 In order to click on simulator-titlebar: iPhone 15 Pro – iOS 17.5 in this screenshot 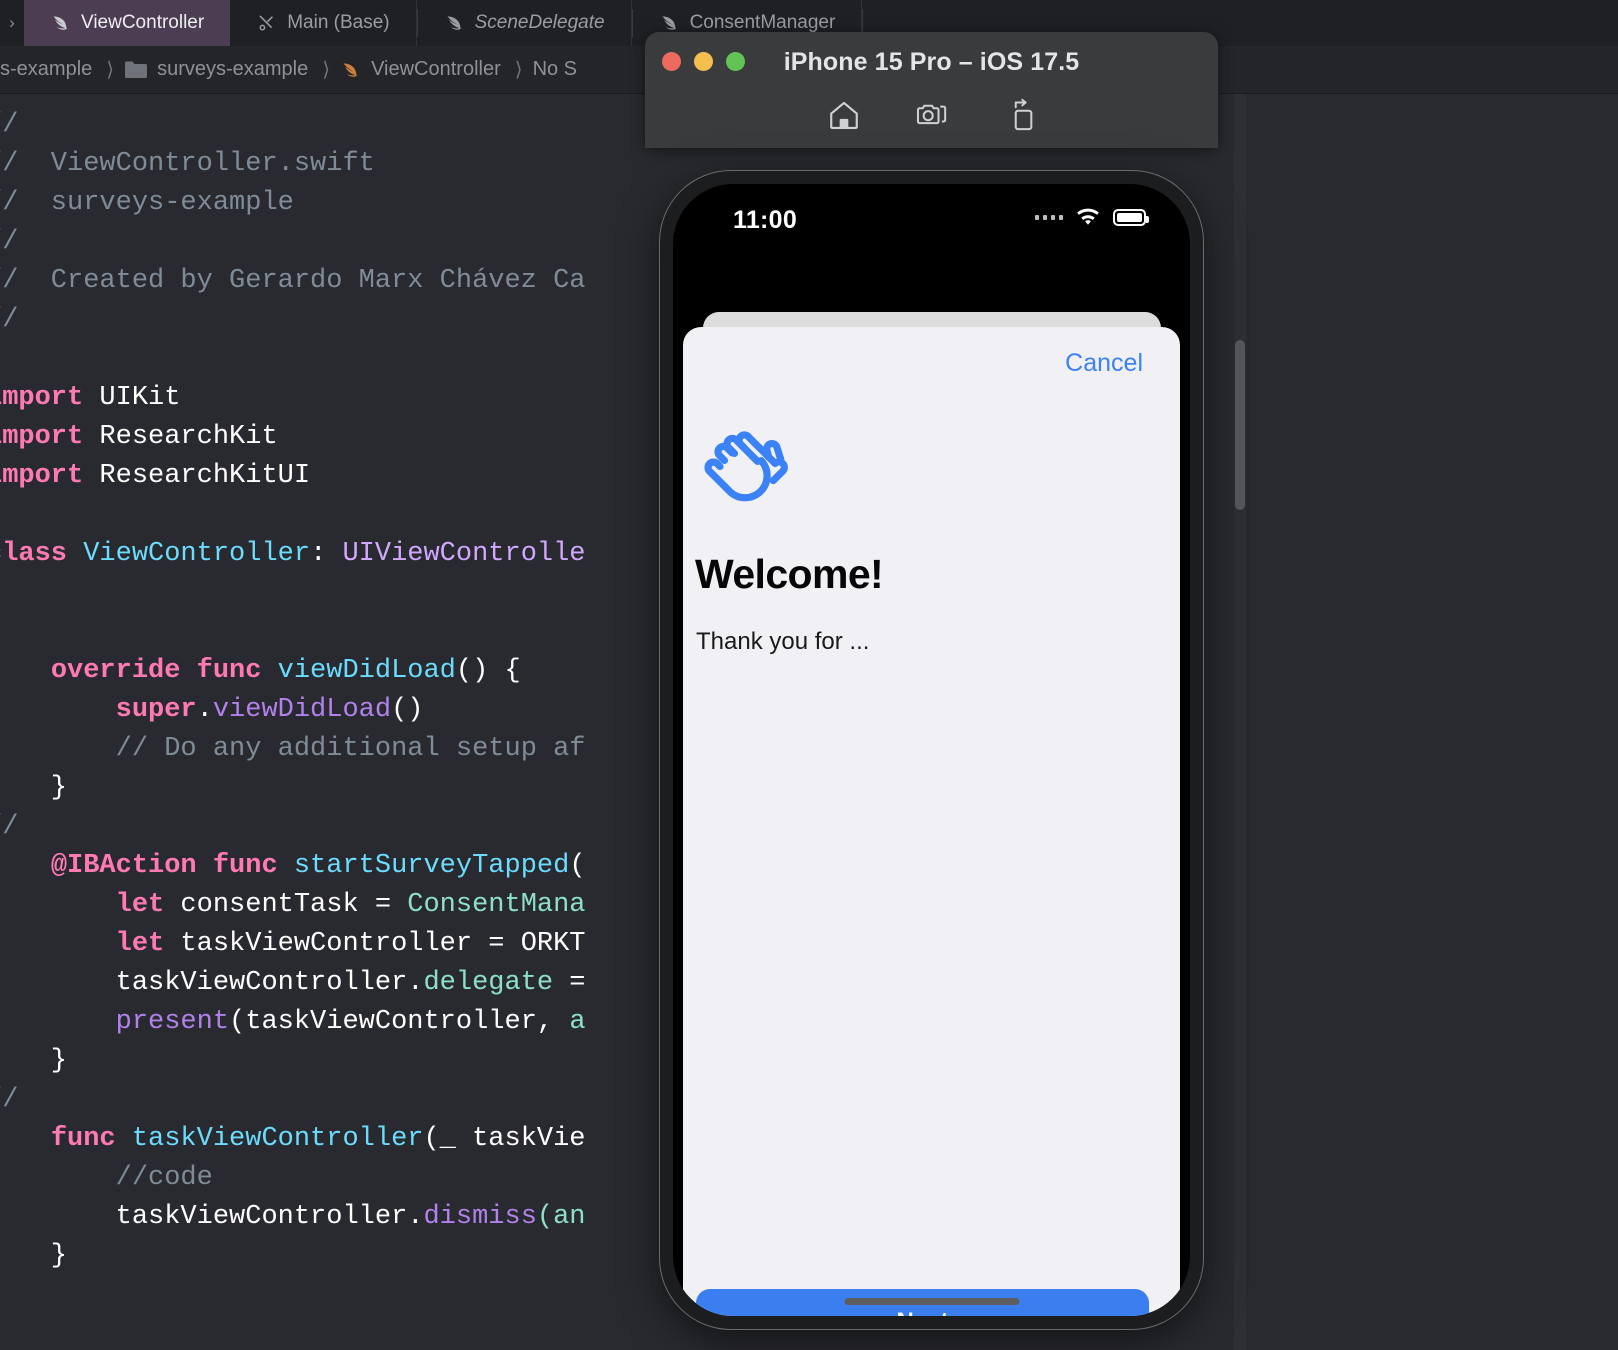, I will do `click(931, 90)`.